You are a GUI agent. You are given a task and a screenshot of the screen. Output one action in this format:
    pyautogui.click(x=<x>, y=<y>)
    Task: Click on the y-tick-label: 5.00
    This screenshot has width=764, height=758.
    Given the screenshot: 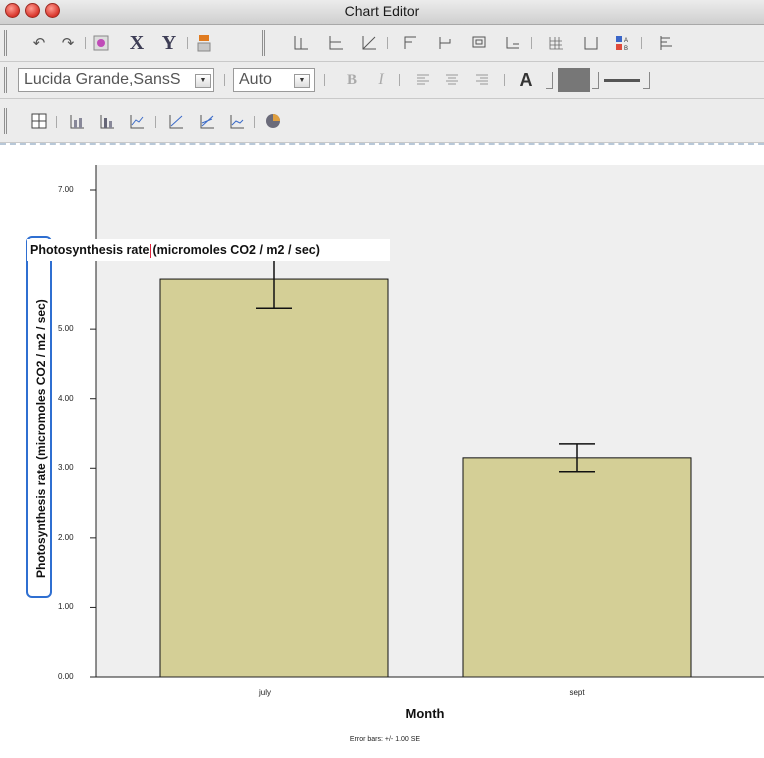 What is the action you would take?
    pyautogui.click(x=66, y=329)
    